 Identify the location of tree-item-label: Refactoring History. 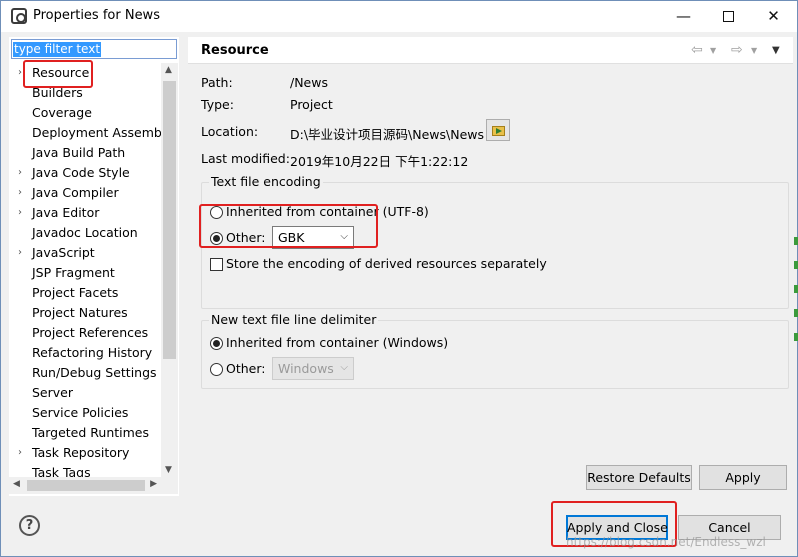
(92, 352).